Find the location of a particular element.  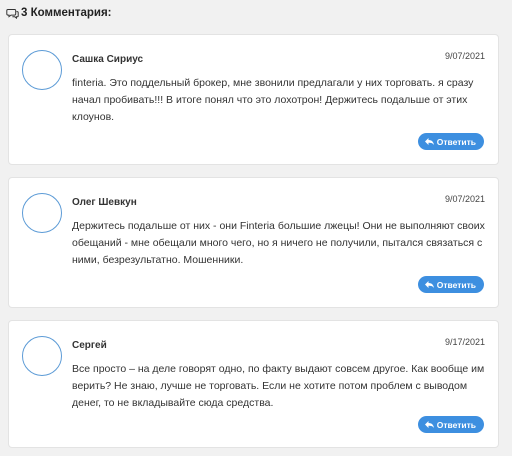

comment-date: 9/17/2021 is located at coordinates (464, 342).